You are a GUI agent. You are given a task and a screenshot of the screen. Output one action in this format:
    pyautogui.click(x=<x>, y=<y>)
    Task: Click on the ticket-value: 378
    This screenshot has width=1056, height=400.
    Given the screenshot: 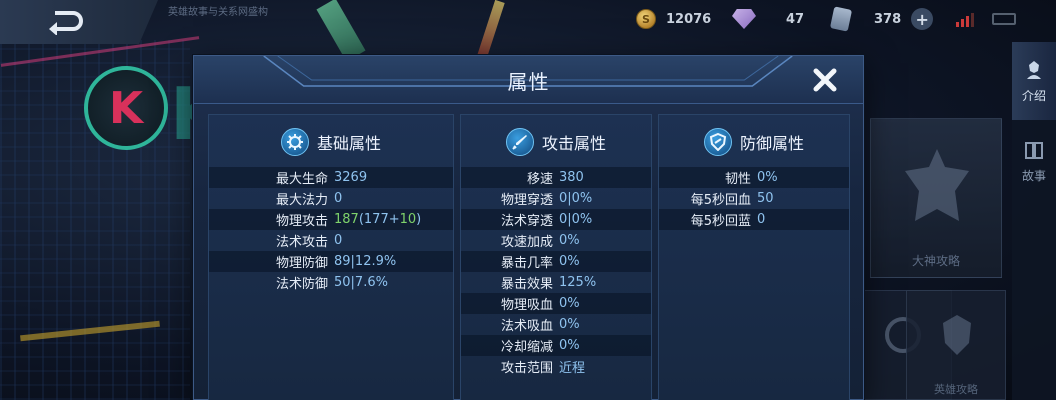 What is the action you would take?
    pyautogui.click(x=888, y=19)
    